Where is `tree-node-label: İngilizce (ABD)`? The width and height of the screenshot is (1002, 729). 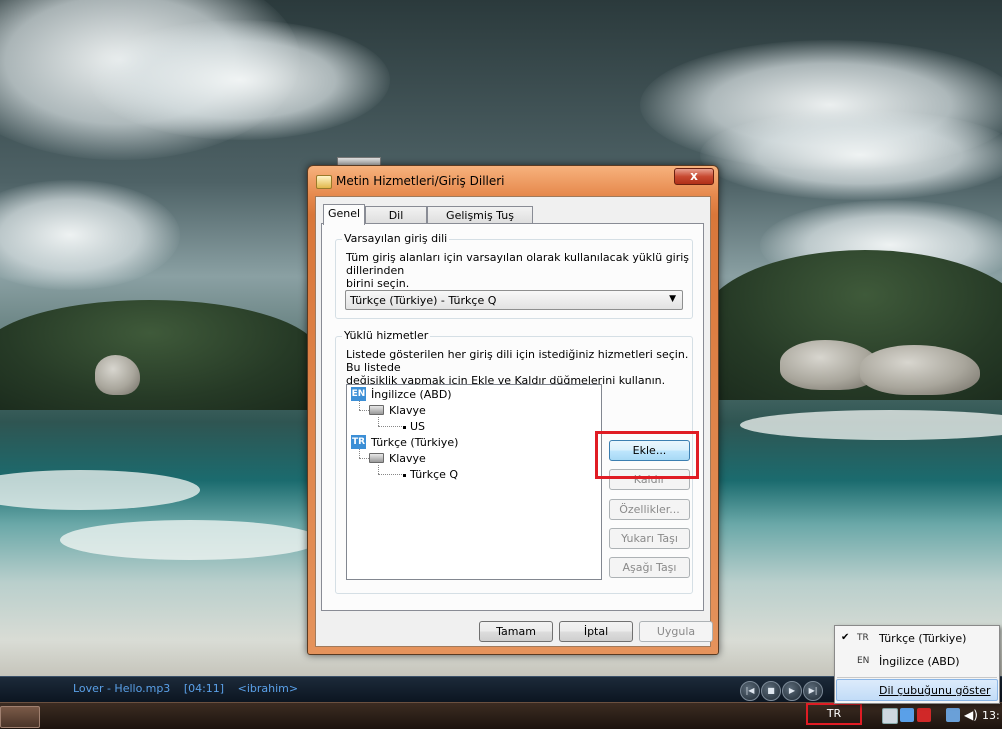
tree-node-label: İngilizce (ABD) is located at coordinates (411, 394).